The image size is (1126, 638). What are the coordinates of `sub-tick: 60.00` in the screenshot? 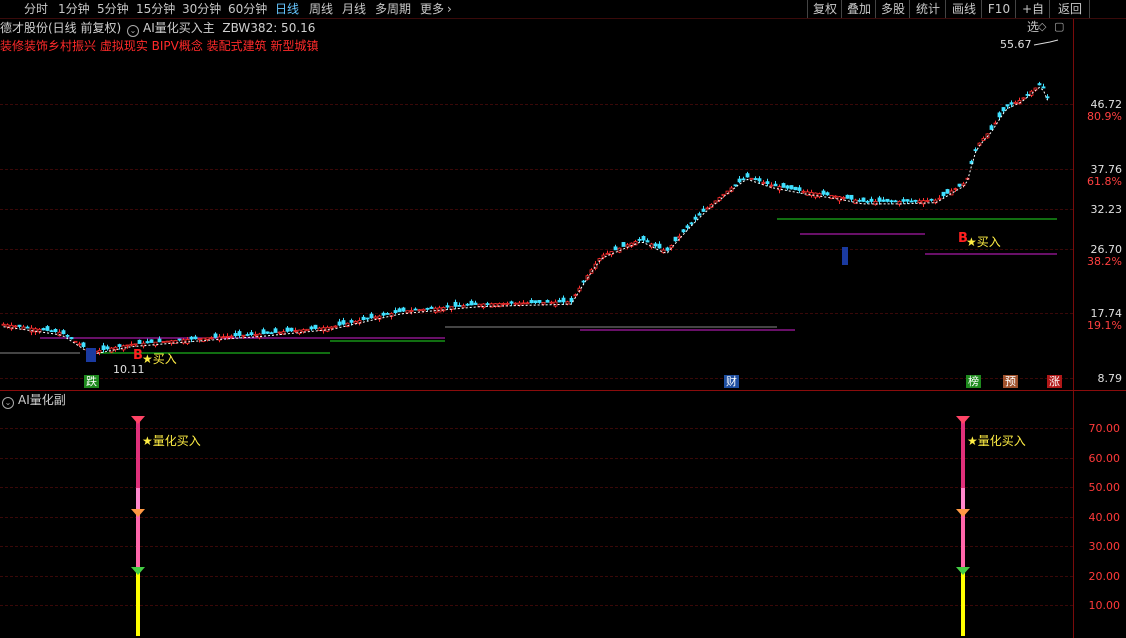 It's located at (1104, 458).